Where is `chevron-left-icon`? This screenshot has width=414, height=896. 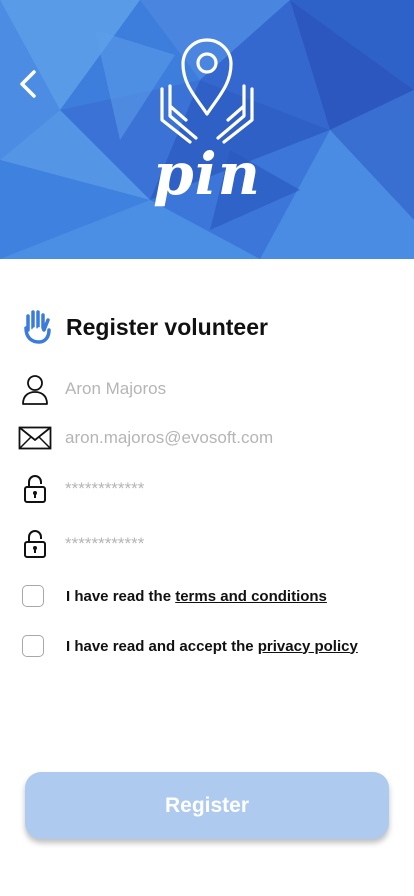 chevron-left-icon is located at coordinates (28, 84).